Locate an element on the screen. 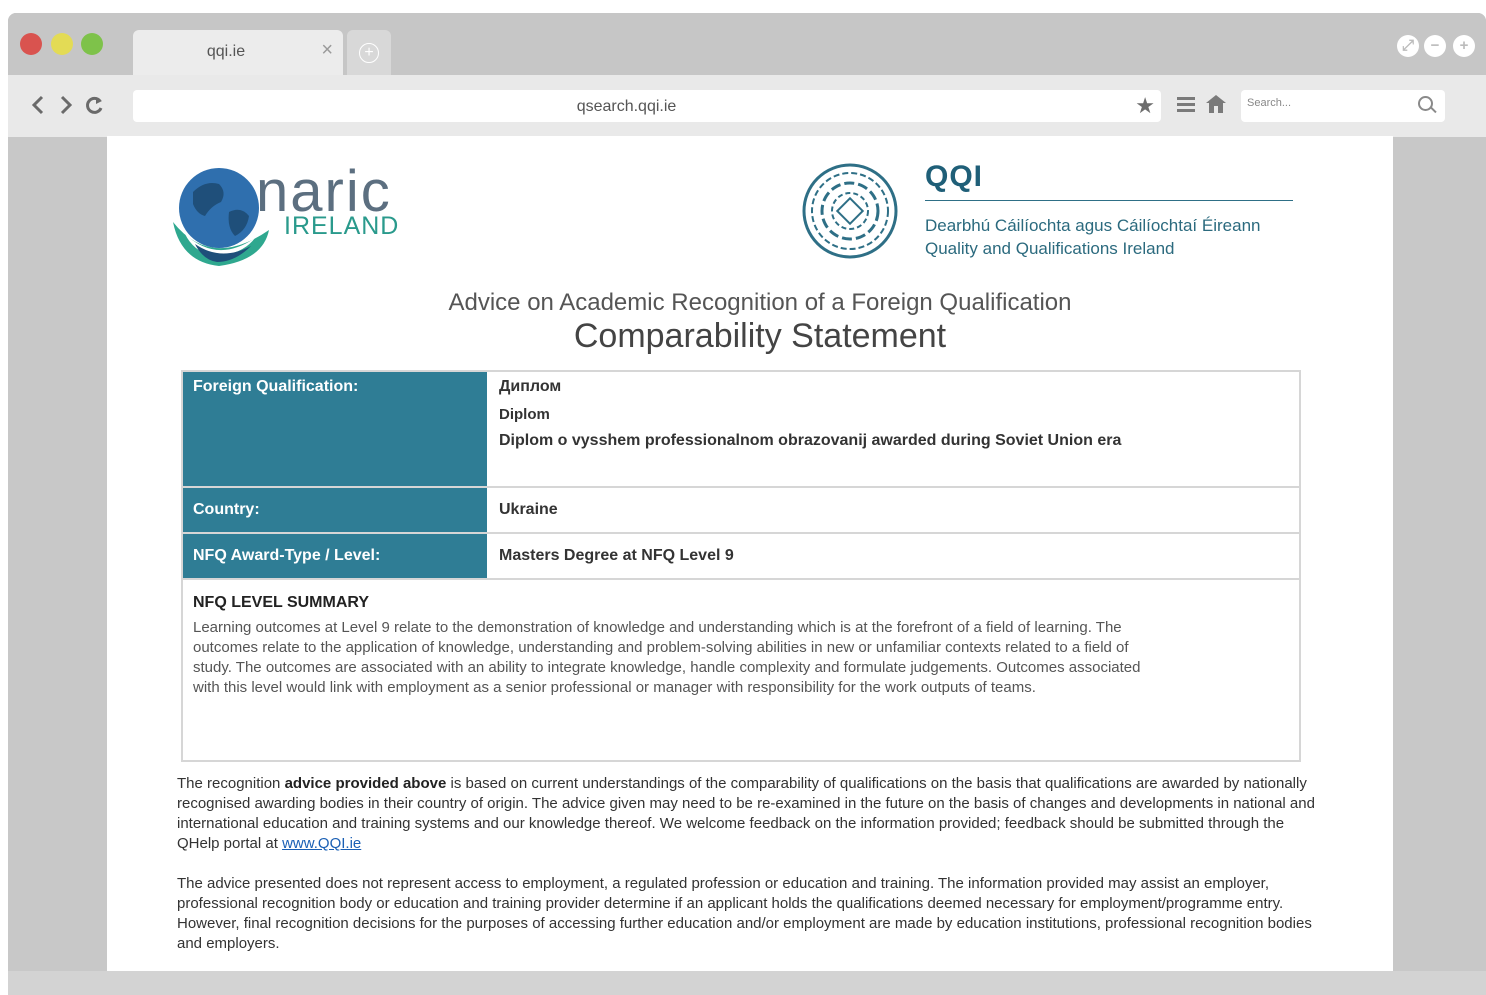 The width and height of the screenshot is (1486, 995). nfq-label: NFQ Award-Type / Level: is located at coordinates (287, 555).